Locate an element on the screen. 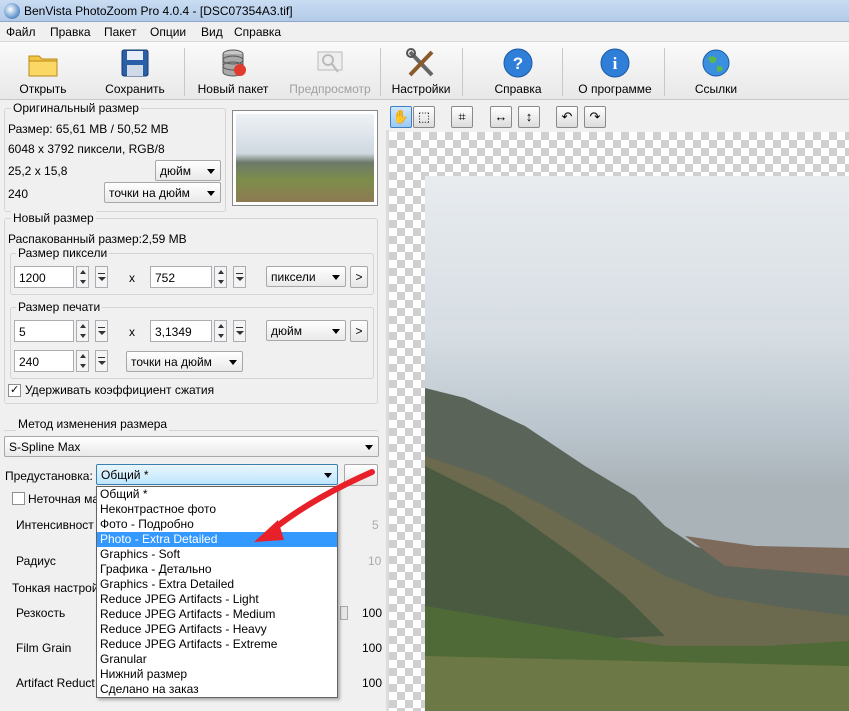 Image resolution: width=849 pixels, height=711 pixels. question-icon: ? is located at coordinates (518, 63).